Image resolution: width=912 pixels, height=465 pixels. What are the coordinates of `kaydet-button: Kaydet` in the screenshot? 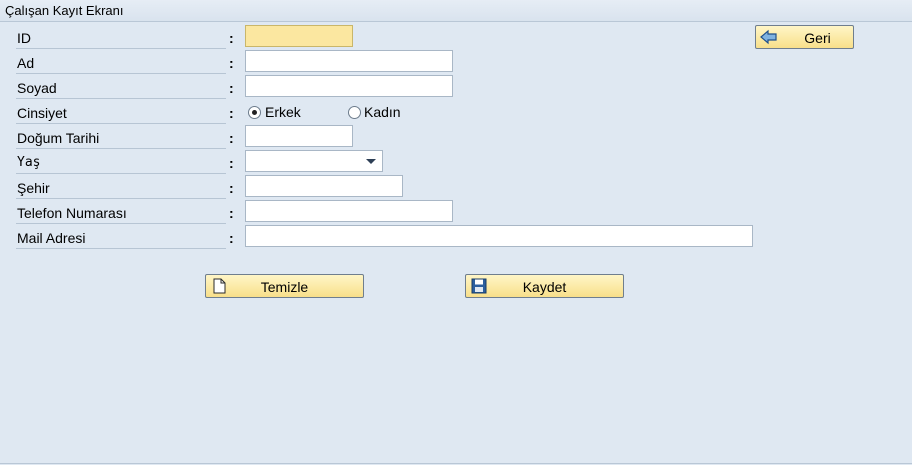 It's located at (544, 286).